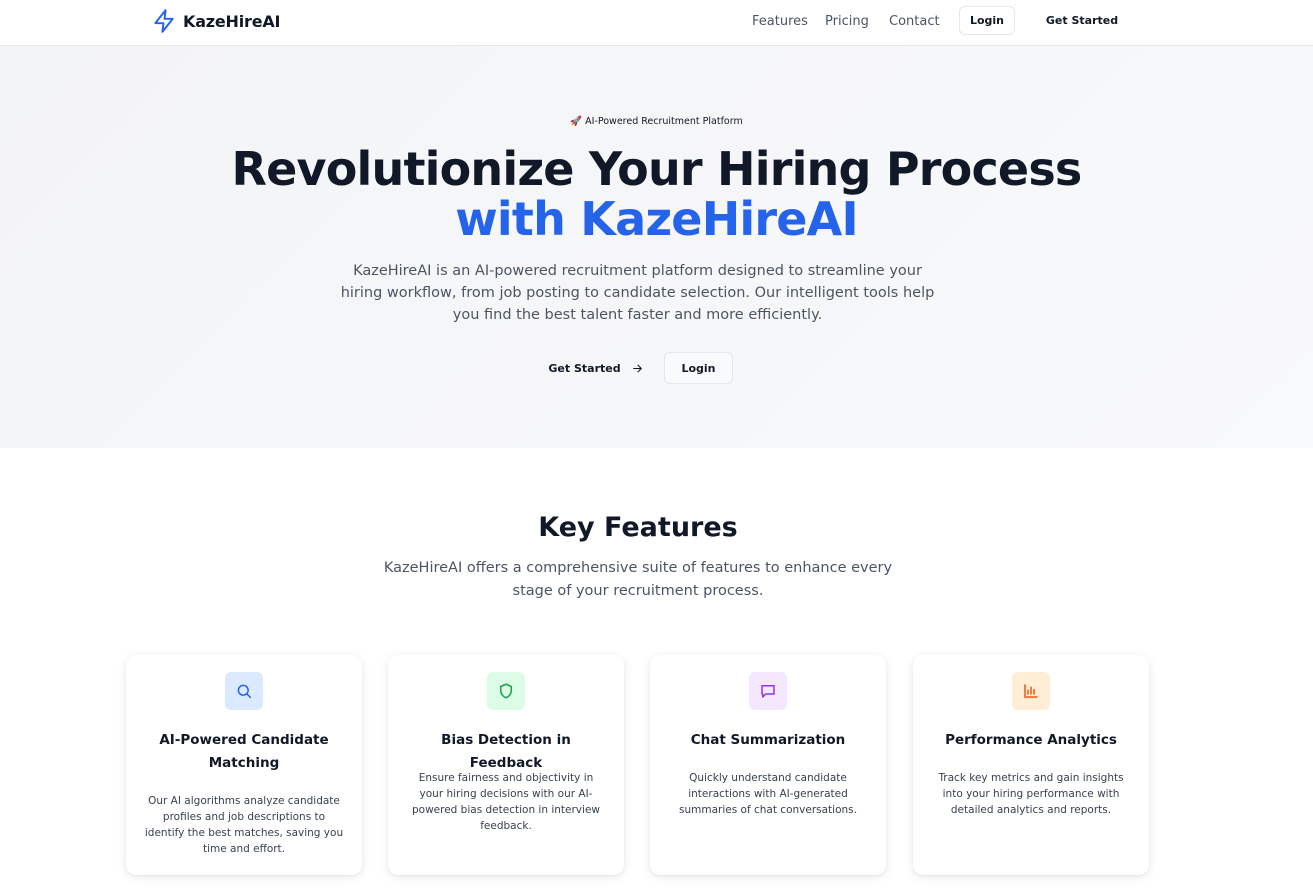  I want to click on hero-badge: 🚀 AI-Powered Recruitment Platform, so click(656, 121).